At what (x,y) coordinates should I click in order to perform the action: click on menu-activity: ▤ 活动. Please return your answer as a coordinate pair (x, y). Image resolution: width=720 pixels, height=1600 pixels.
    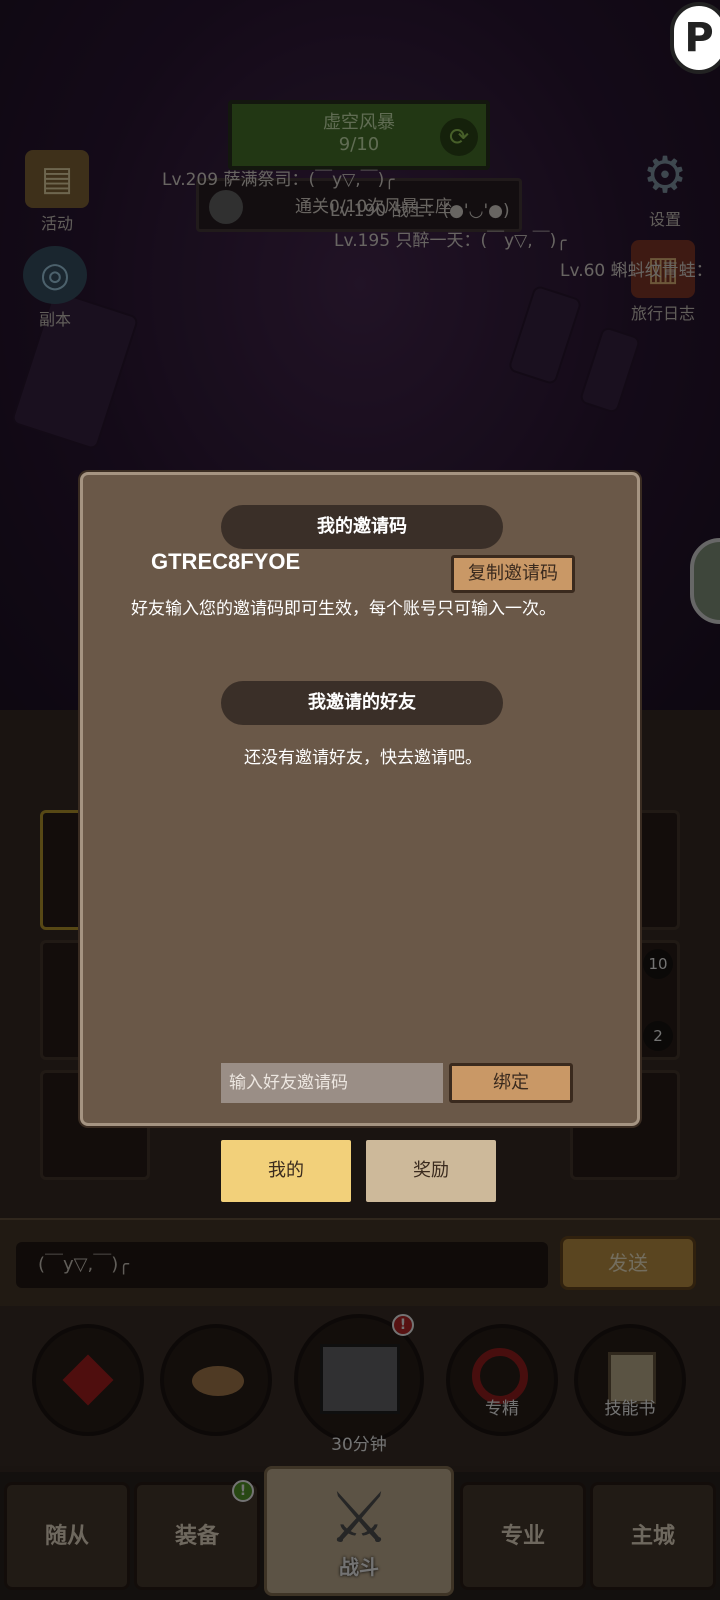
    Looking at the image, I should click on (57, 192).